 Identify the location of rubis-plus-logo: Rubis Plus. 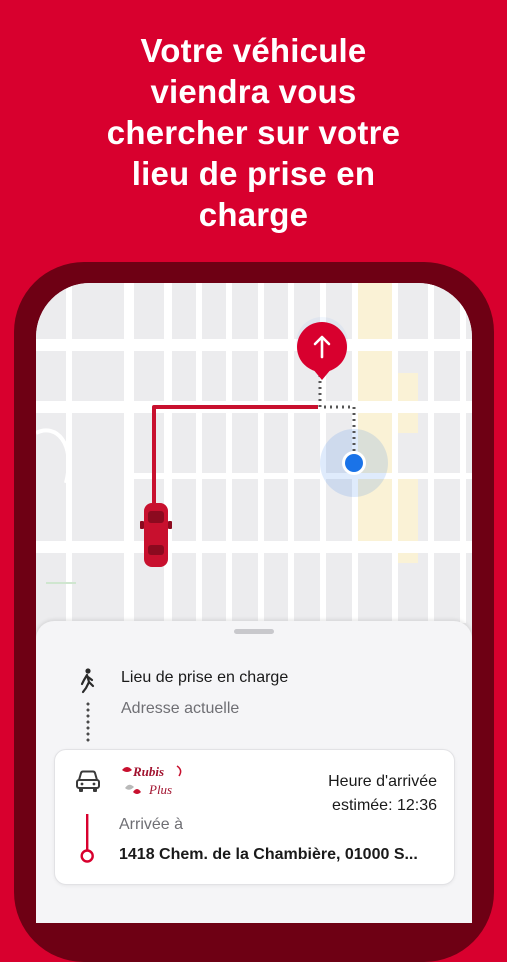
(152, 782).